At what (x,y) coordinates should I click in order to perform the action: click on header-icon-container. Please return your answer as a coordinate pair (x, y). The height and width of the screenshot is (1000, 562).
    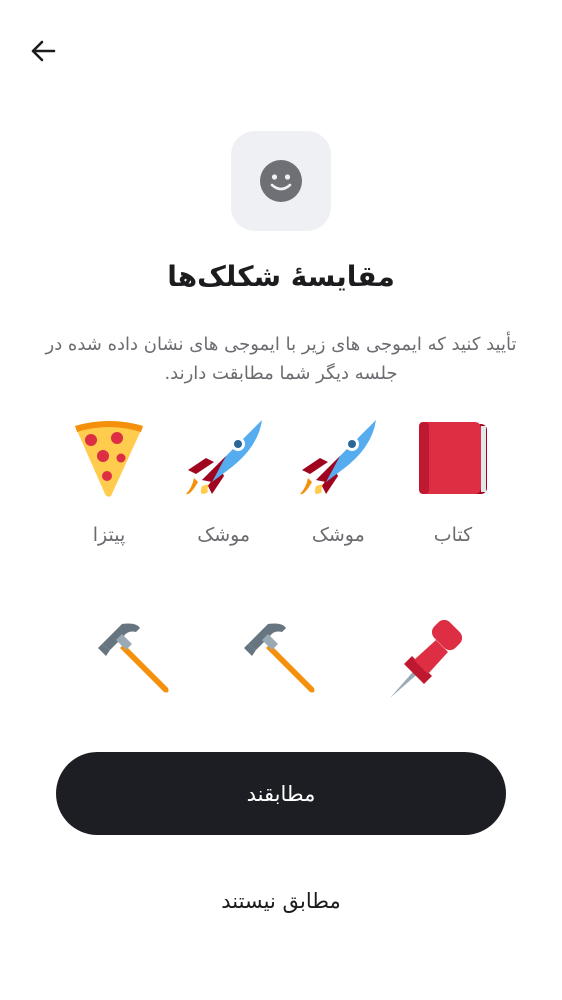
    Looking at the image, I should click on (281, 181).